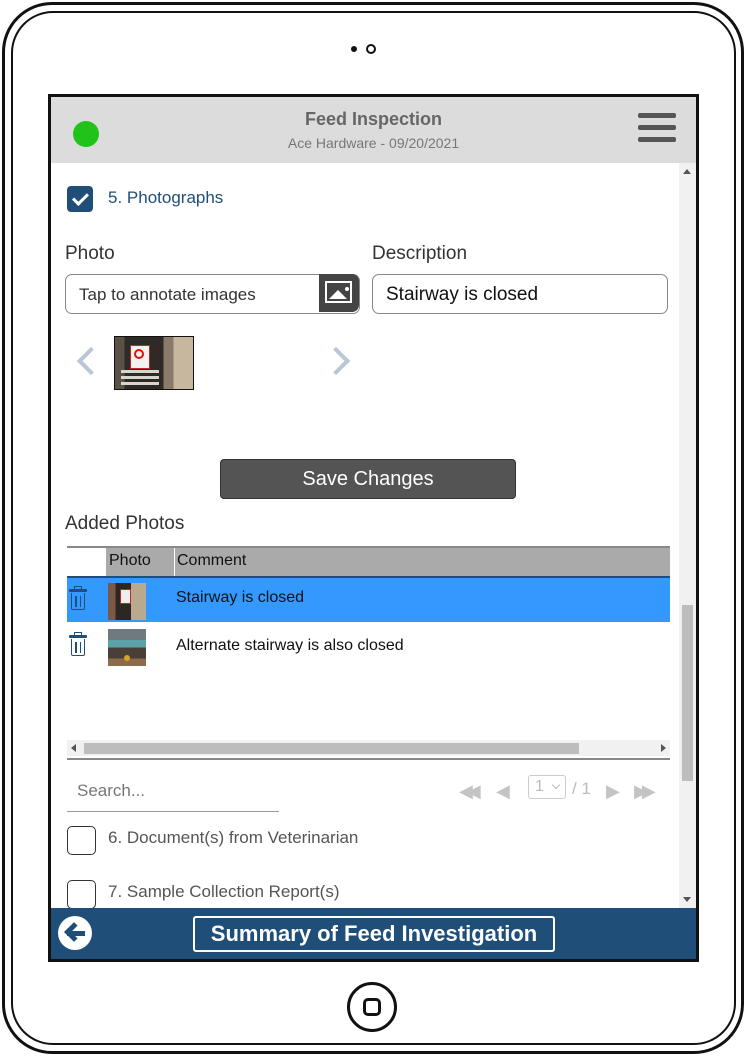 The height and width of the screenshot is (1057, 747). What do you see at coordinates (91, 361) in the screenshot?
I see `chevron-left-icon` at bounding box center [91, 361].